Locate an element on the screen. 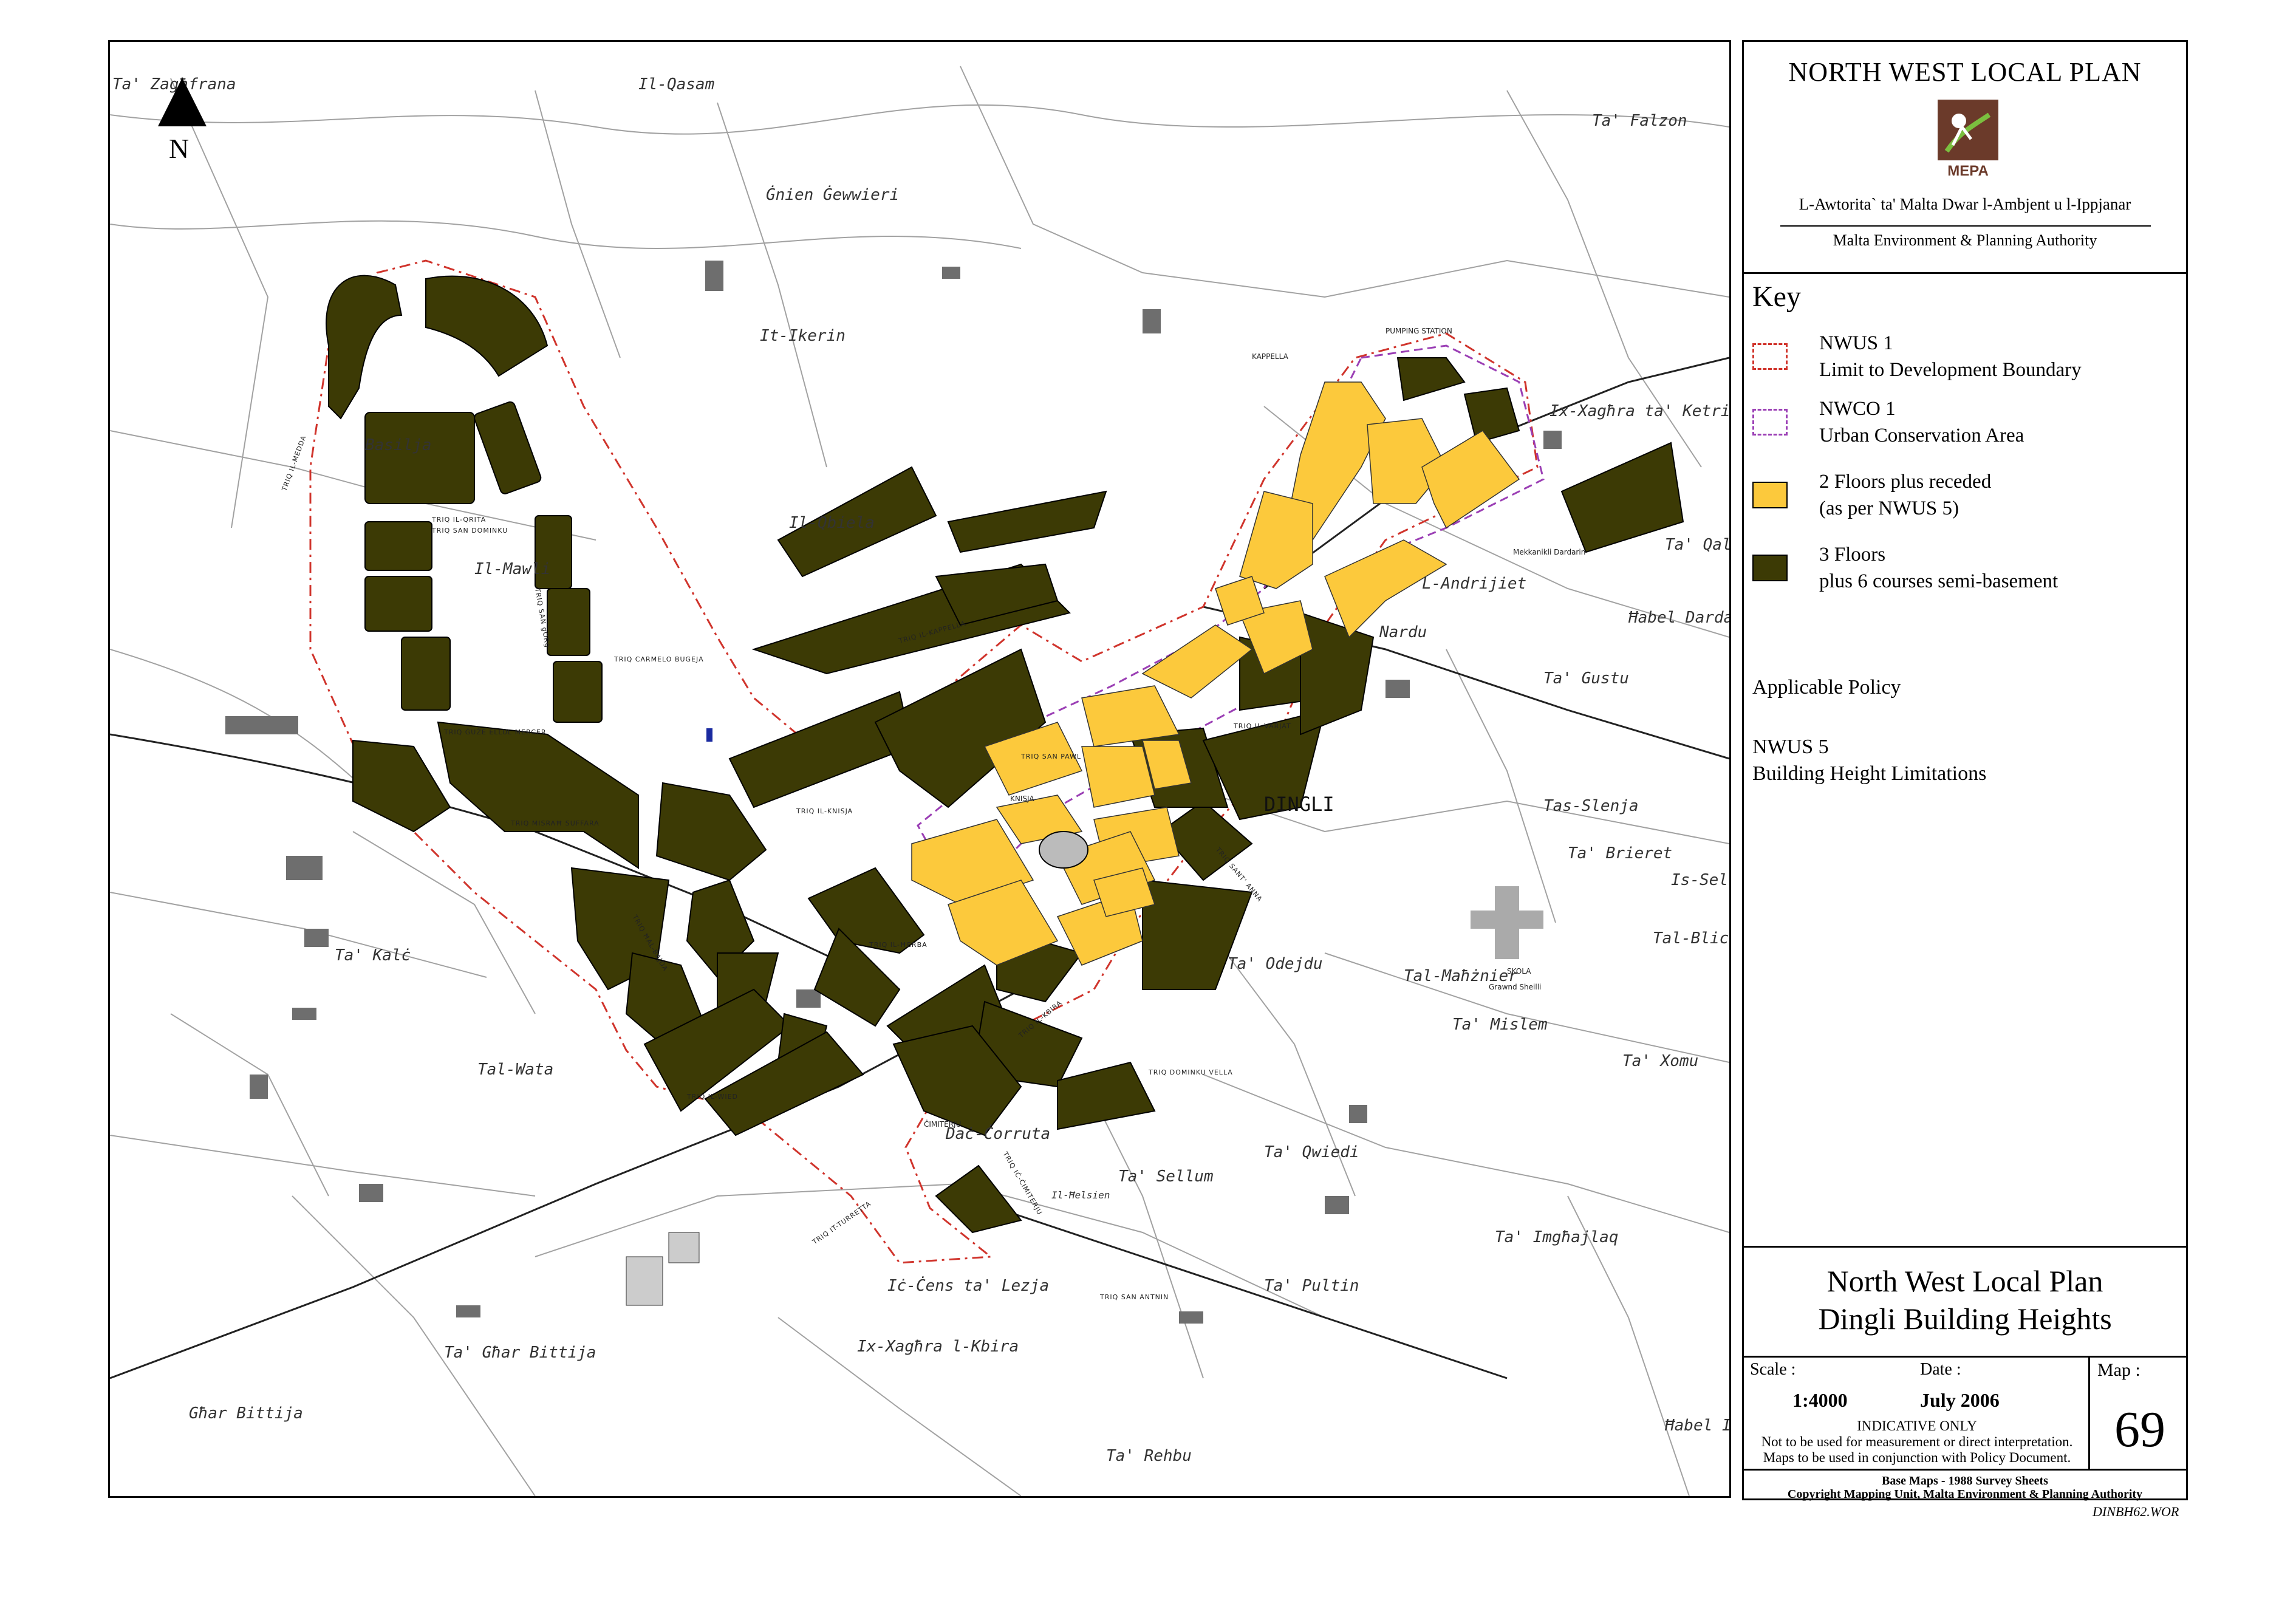 The height and width of the screenshot is (1623, 2296). map-label: Ħabel Dardarin is located at coordinates (1678, 618).